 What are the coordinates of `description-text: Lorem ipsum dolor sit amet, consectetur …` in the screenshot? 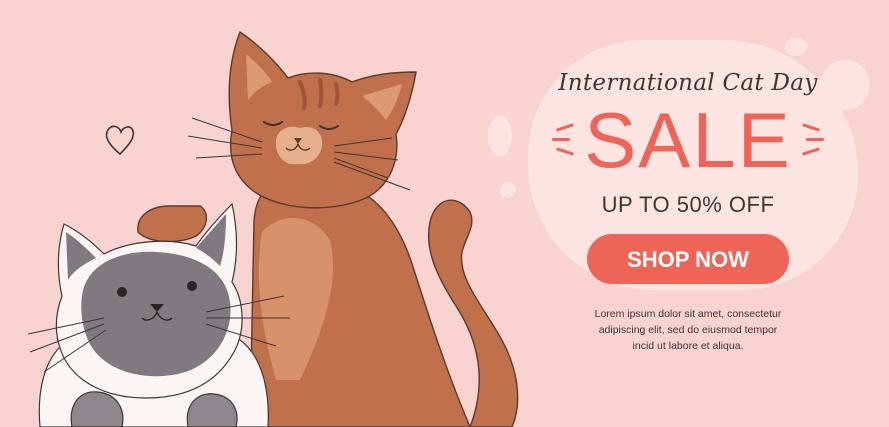 It's located at (688, 330).